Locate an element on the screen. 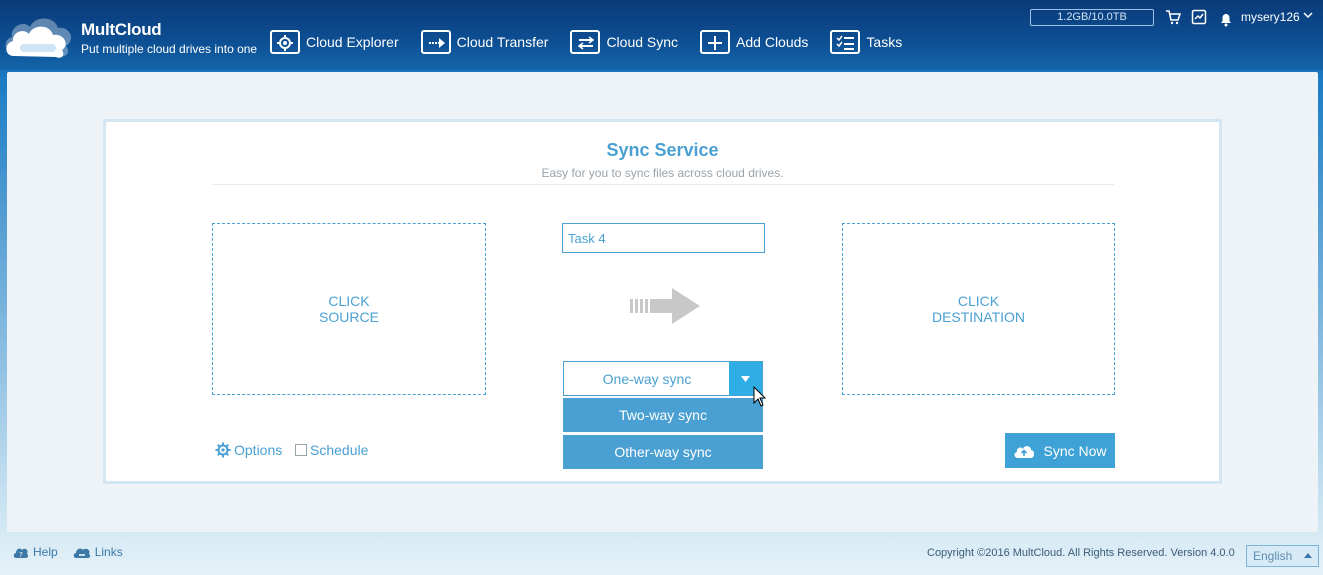  nav-label: Cloud Sync is located at coordinates (642, 42).